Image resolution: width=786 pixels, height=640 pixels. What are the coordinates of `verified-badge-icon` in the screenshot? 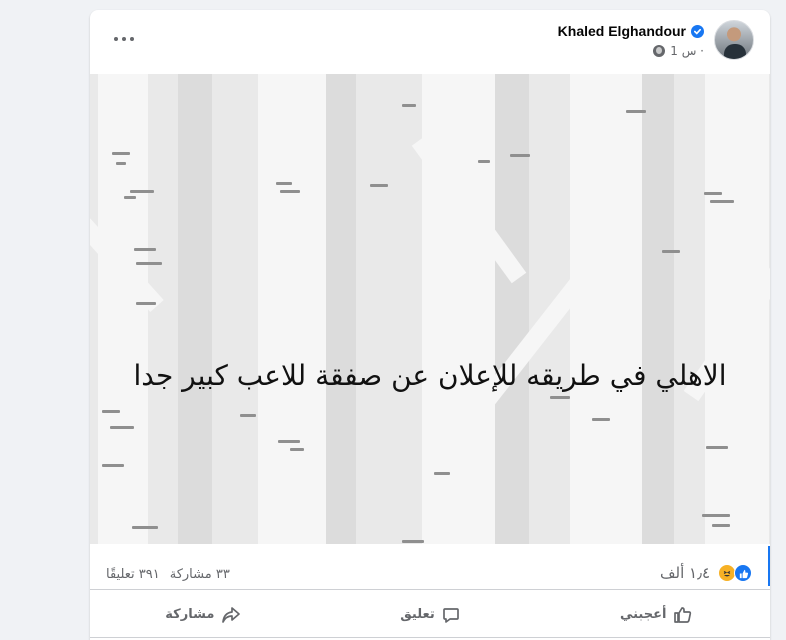 It's located at (697, 31).